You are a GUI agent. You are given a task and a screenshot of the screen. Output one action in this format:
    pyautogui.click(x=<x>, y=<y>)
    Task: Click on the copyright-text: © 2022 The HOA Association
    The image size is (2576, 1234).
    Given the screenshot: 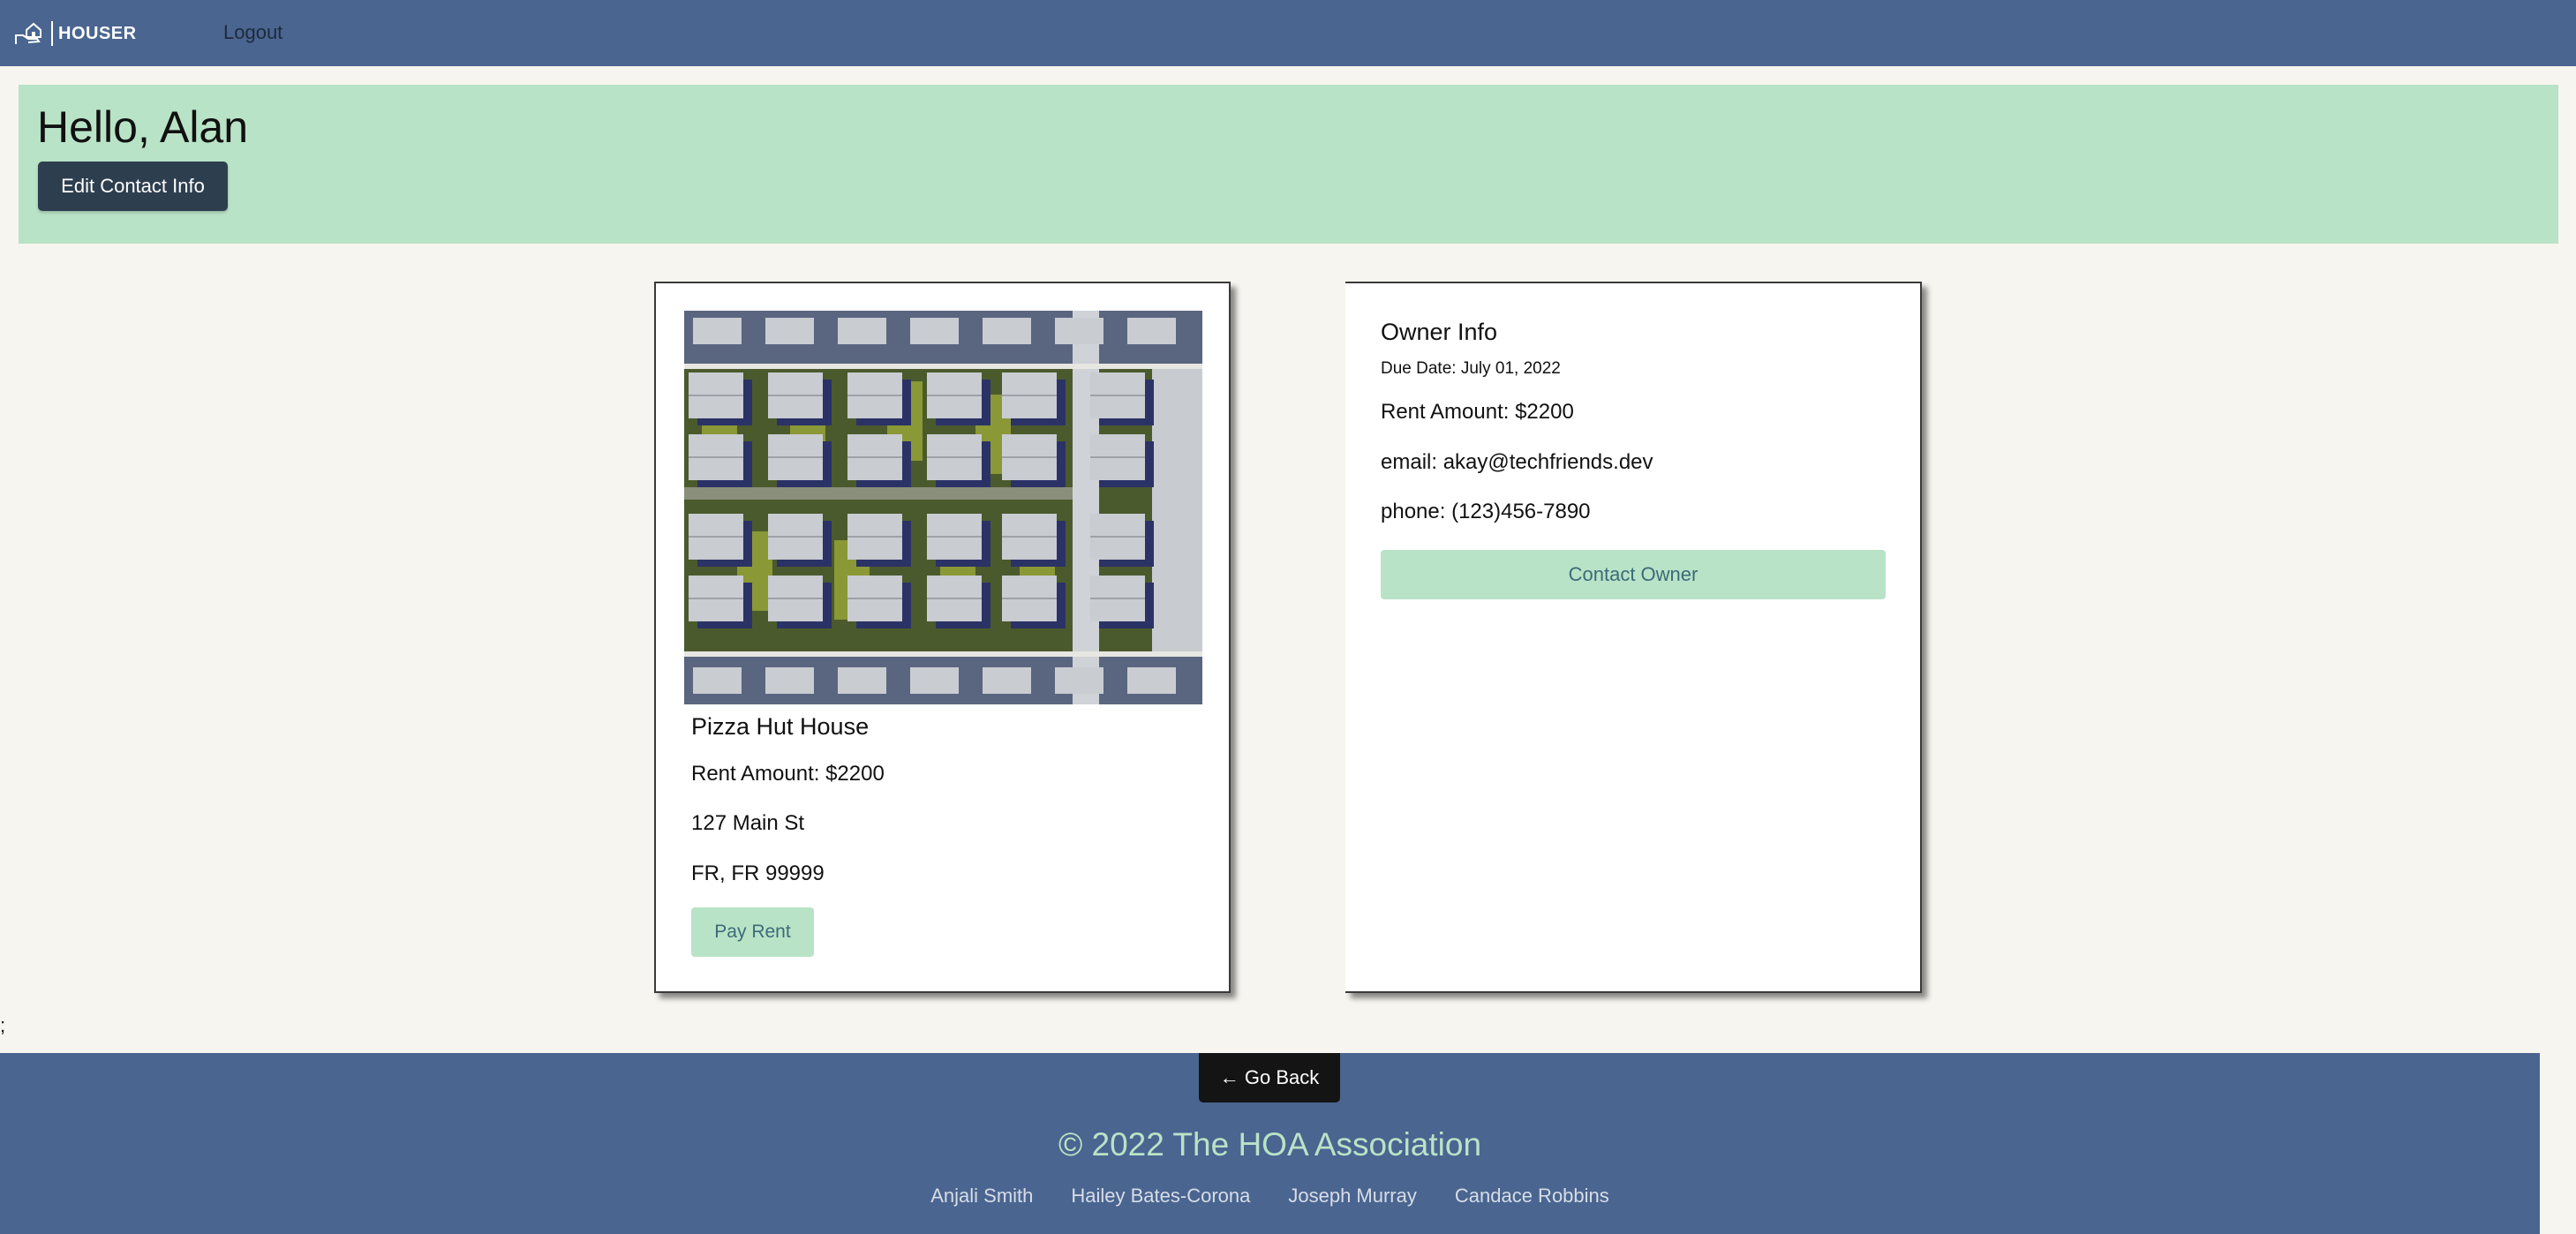 What is the action you would take?
    pyautogui.click(x=1270, y=1144)
    